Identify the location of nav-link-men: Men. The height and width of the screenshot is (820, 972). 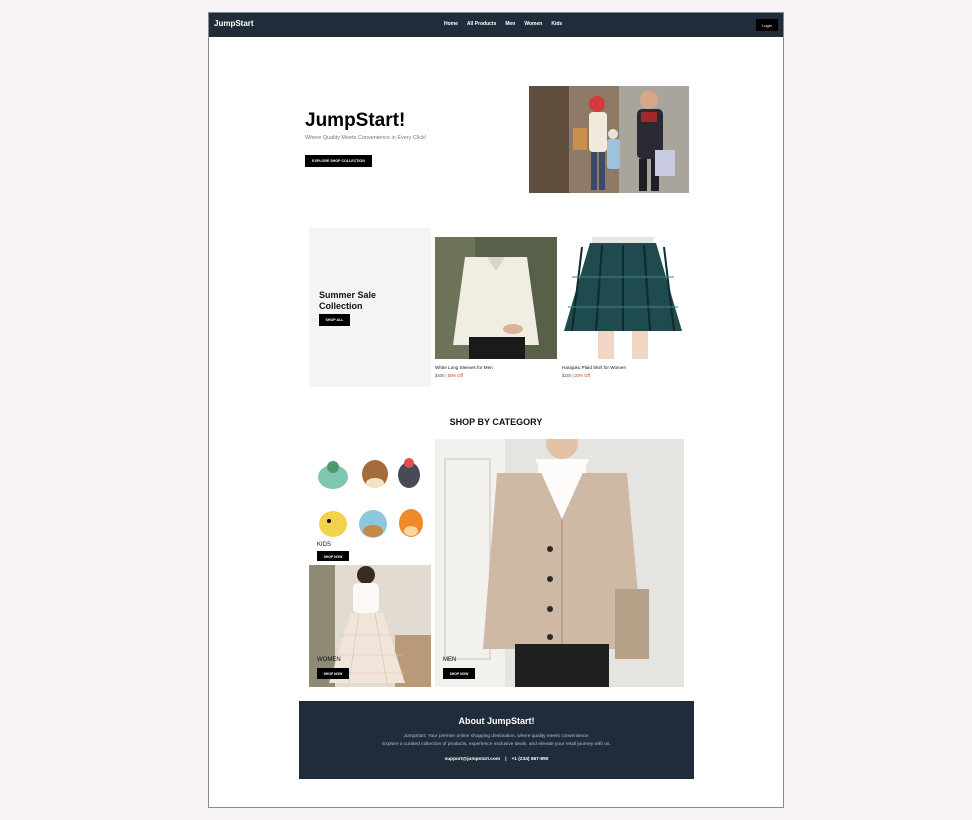
(510, 24).